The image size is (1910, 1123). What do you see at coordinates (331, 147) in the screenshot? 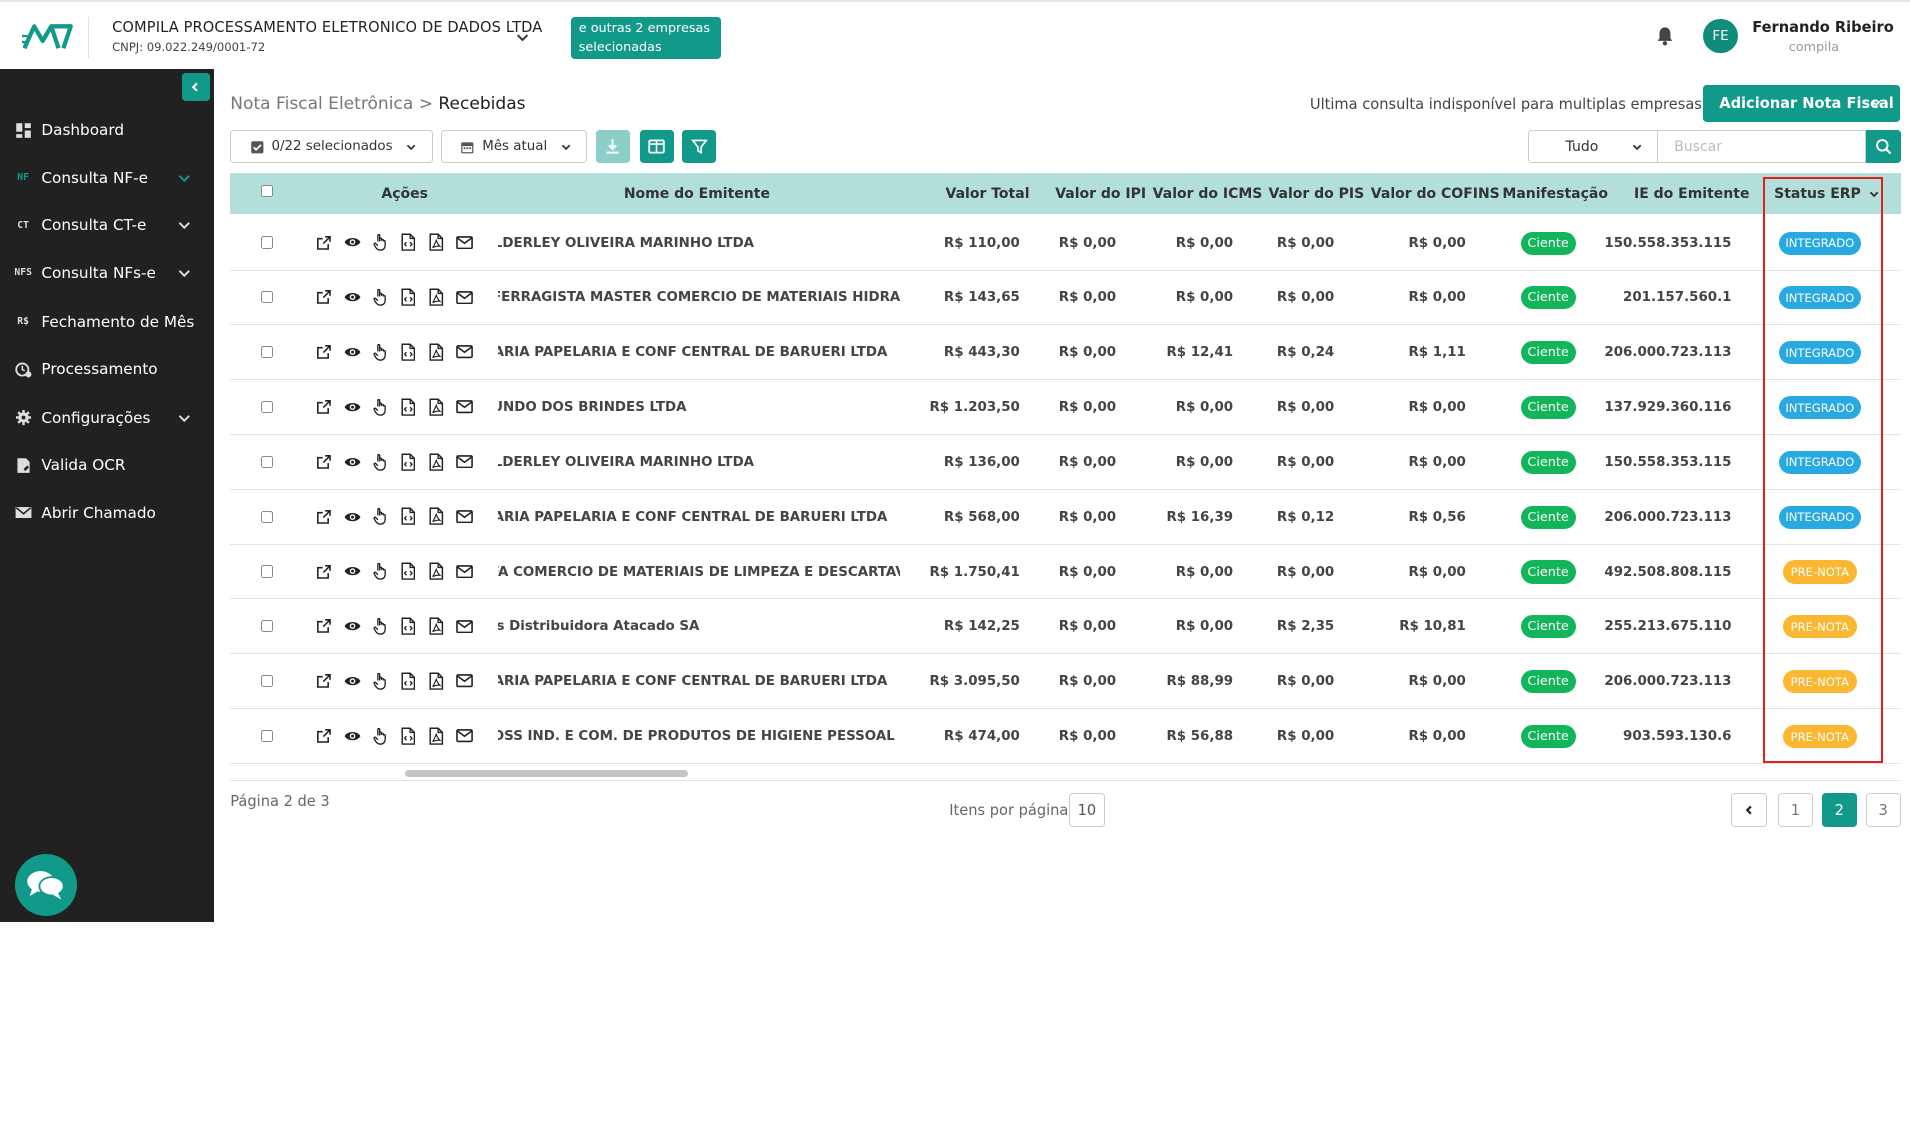
I see `selection-dropdown: 0/22 selecionados` at bounding box center [331, 147].